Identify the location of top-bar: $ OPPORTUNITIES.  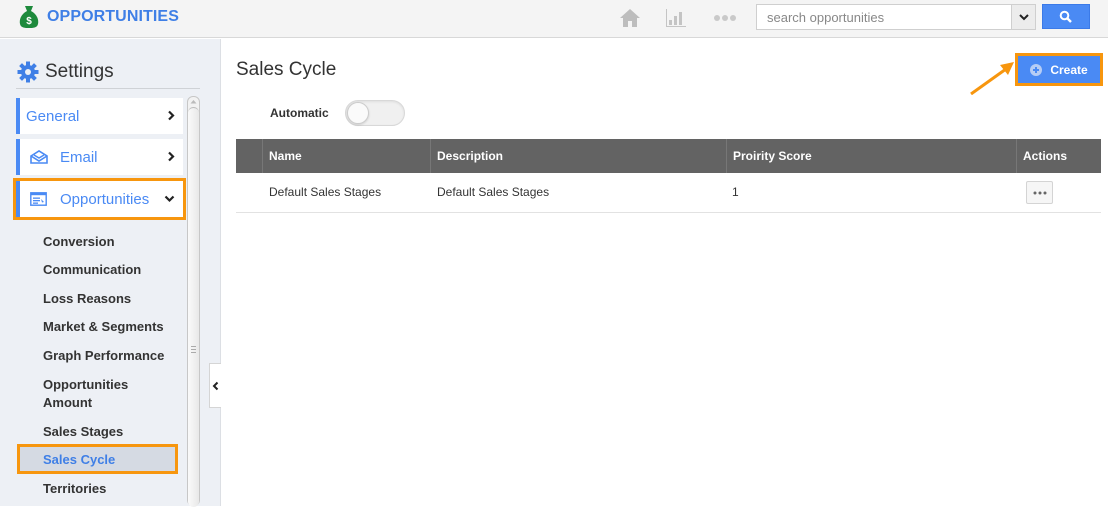
(554, 19).